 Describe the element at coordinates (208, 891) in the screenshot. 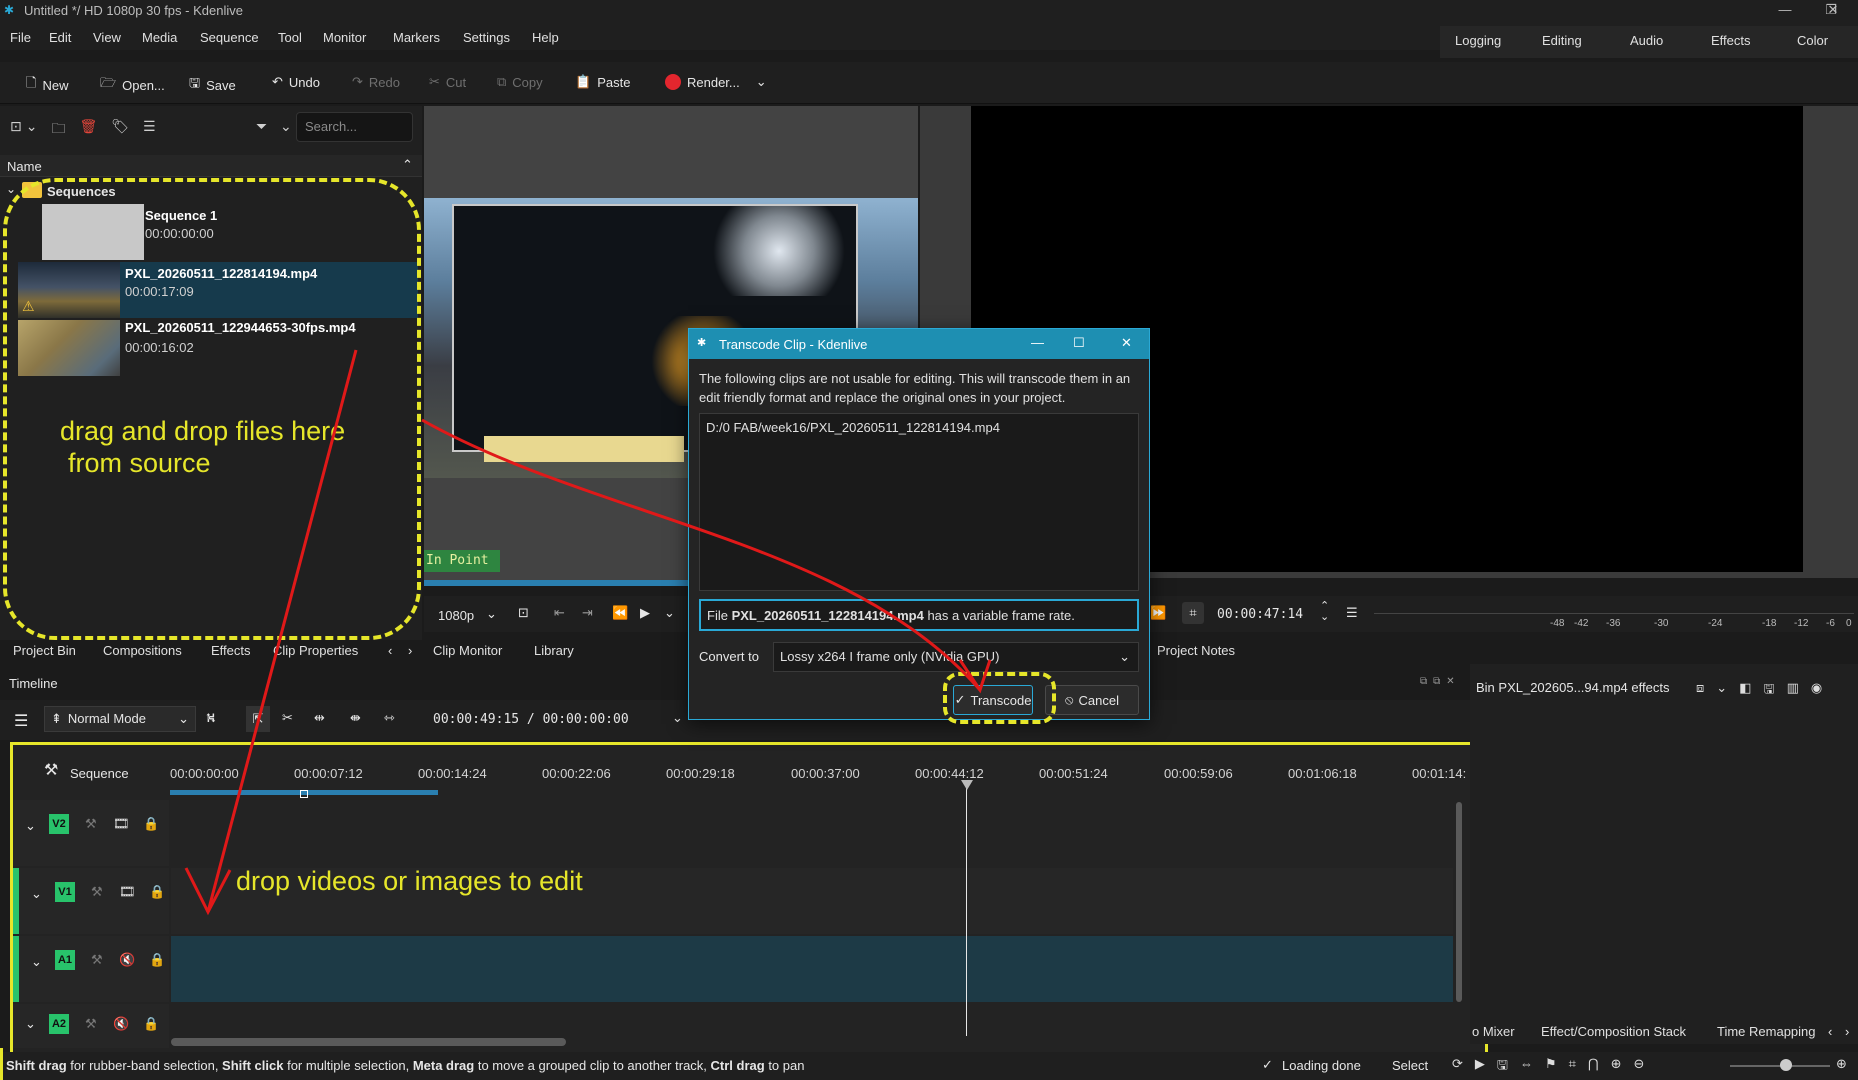

I see `arrow-head` at that location.